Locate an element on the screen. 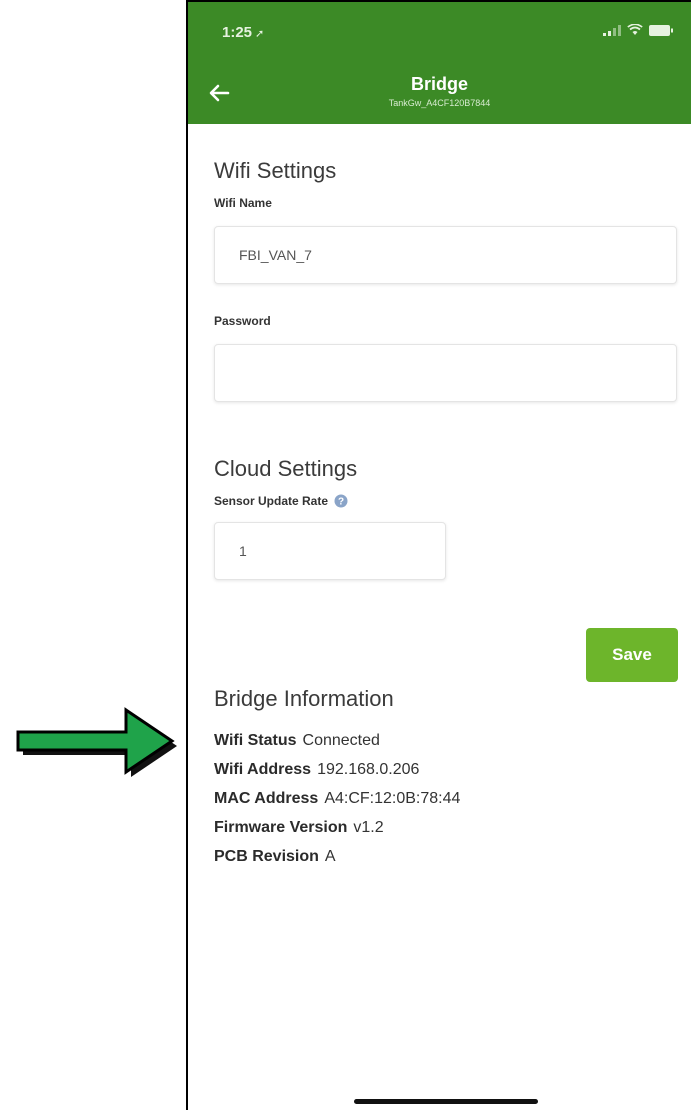 The height and width of the screenshot is (1110, 691). info-row-pcb-revision: PCB Revision A is located at coordinates (444, 856).